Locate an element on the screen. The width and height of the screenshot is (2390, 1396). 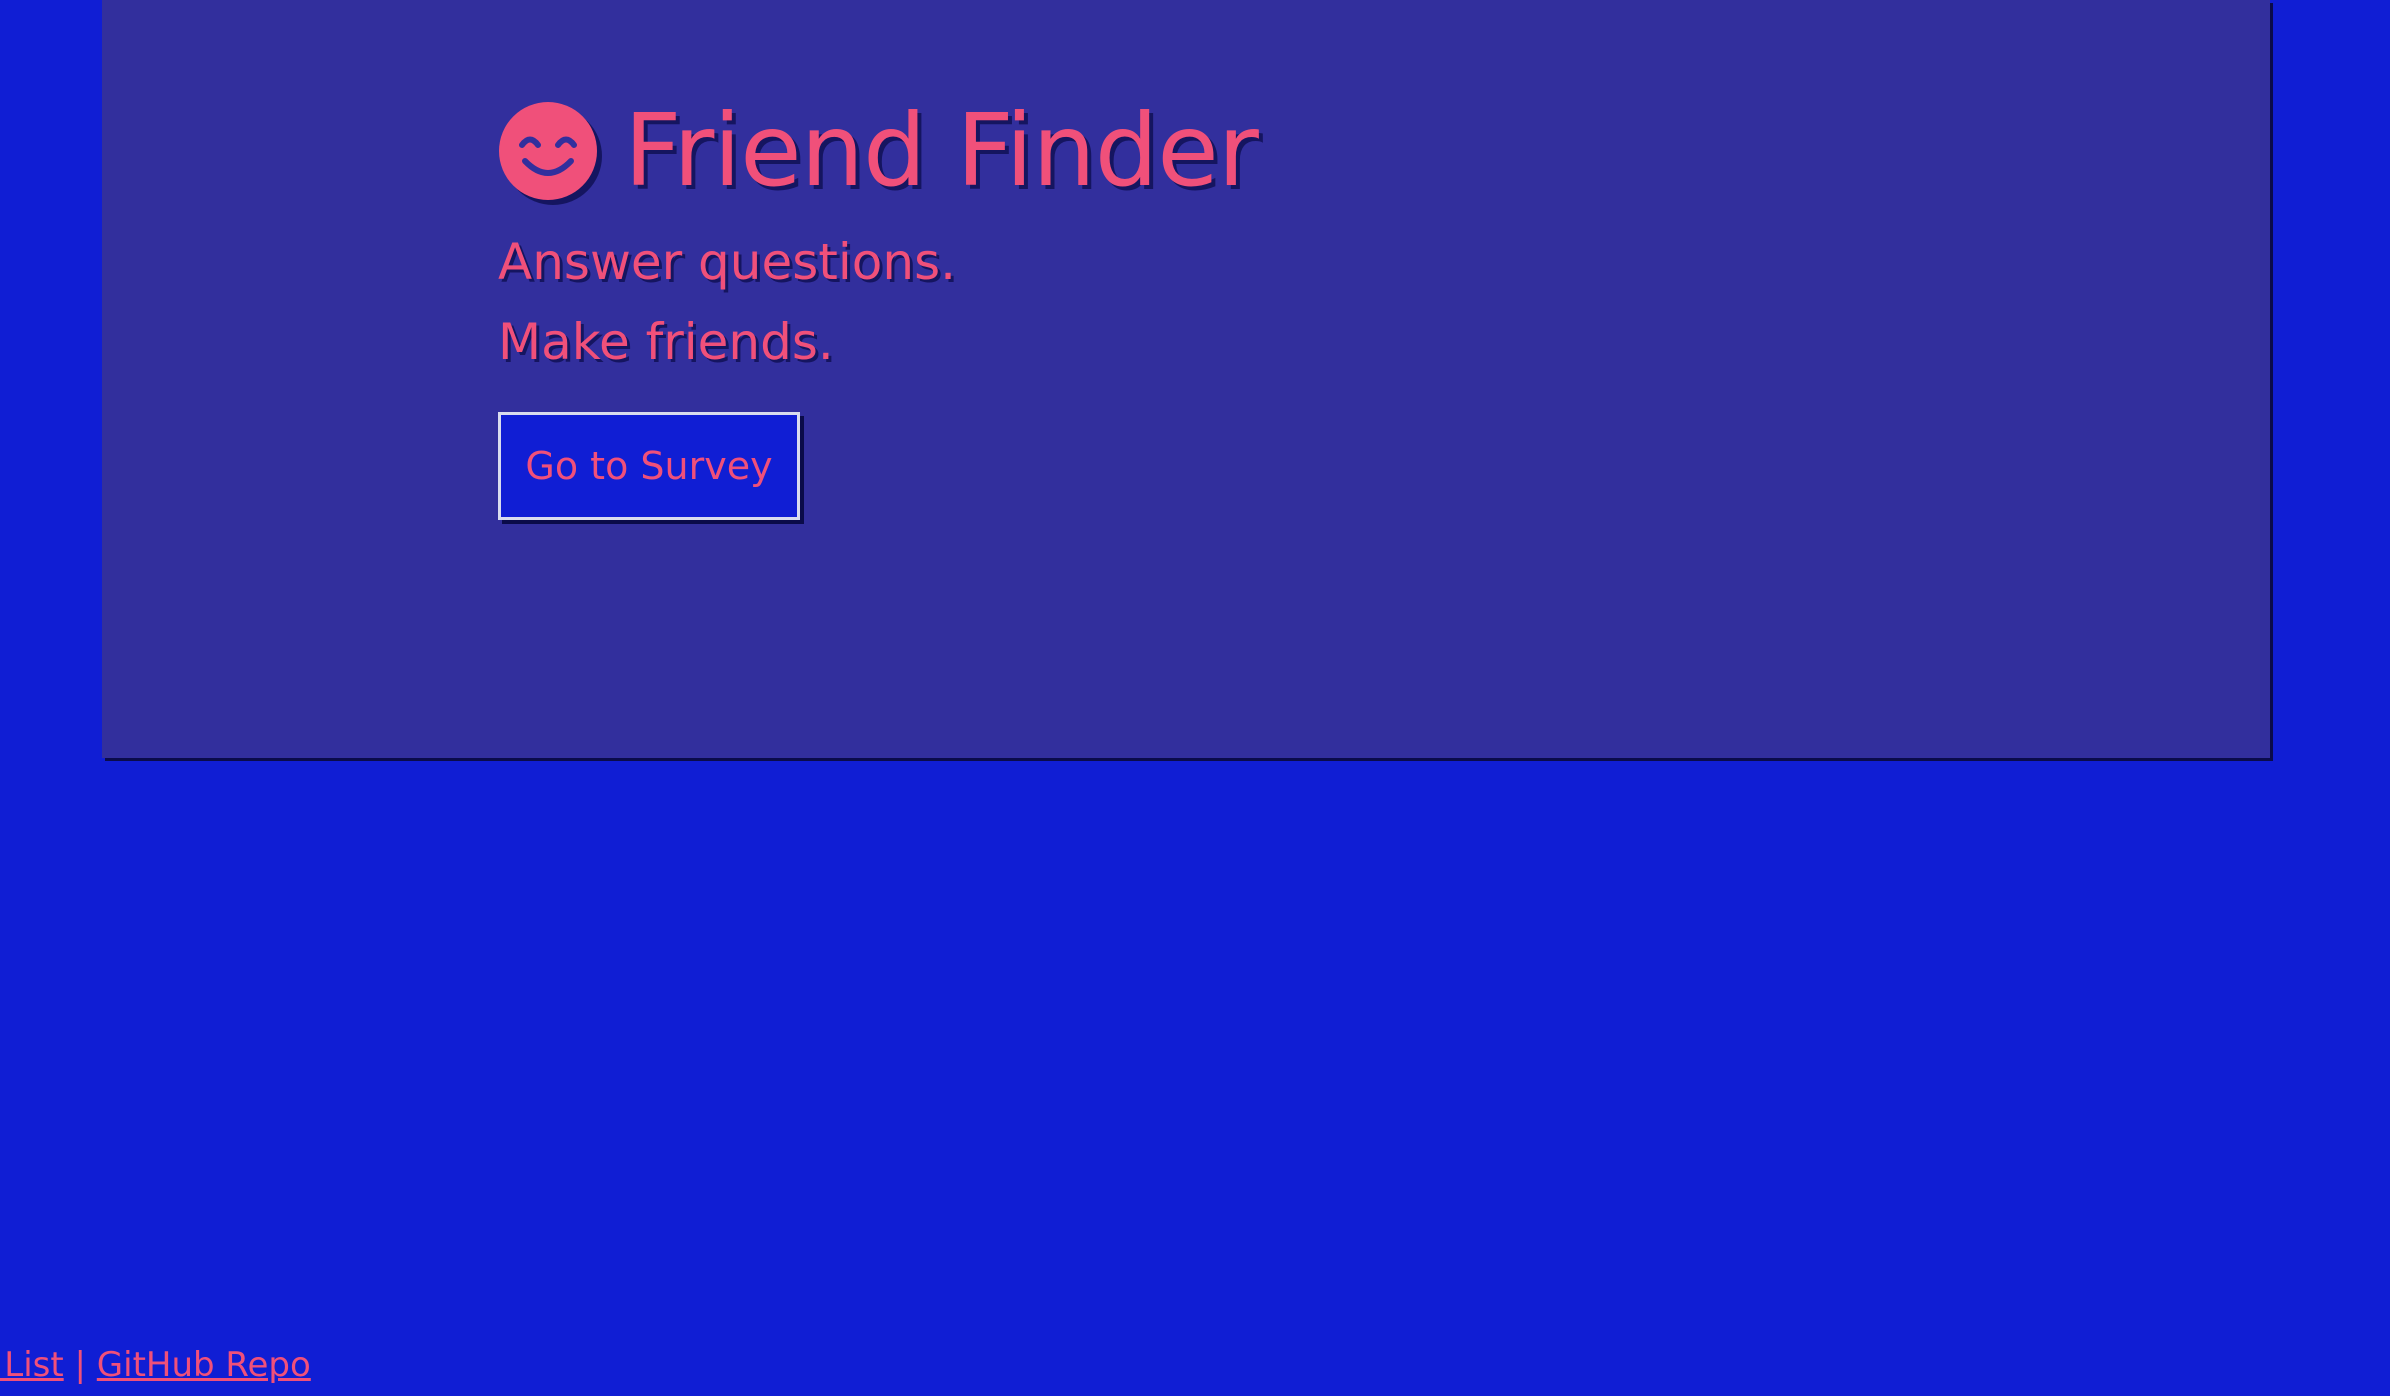
footer-links: l List | GitHub Repo is located at coordinates (155, 1365).